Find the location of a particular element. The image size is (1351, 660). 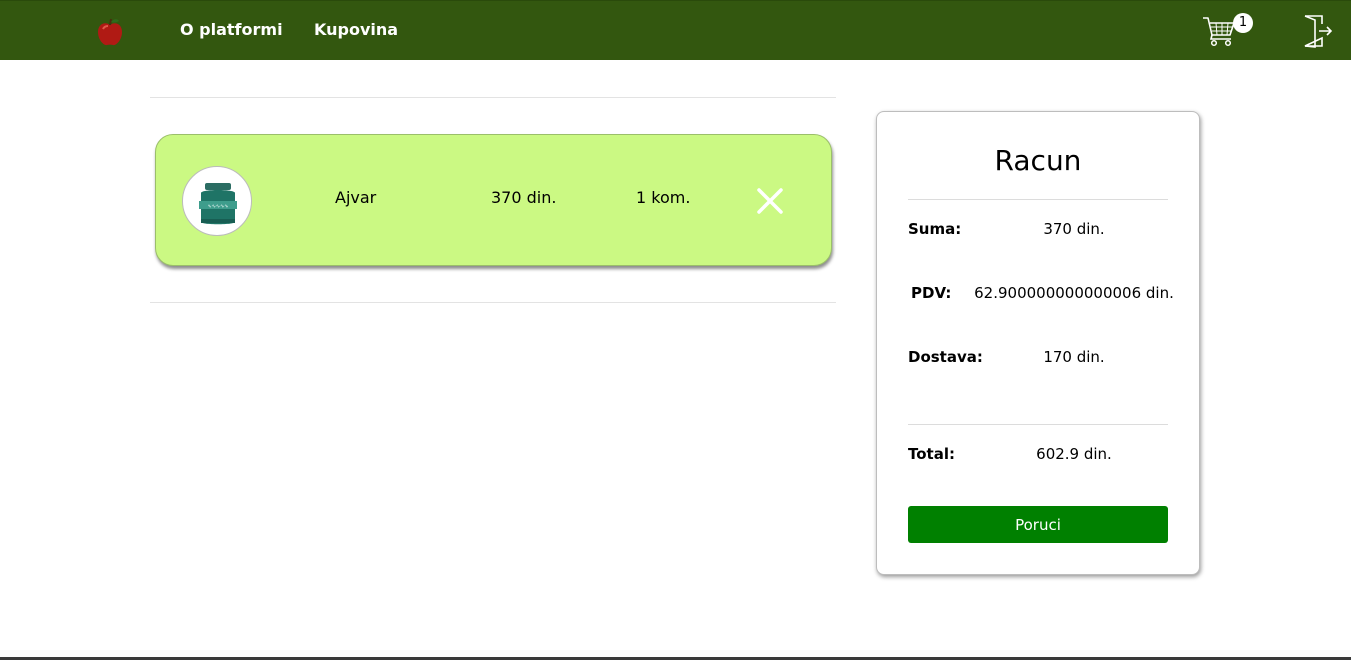

navbar: O platformi Kupovina 1 is located at coordinates (675, 30).